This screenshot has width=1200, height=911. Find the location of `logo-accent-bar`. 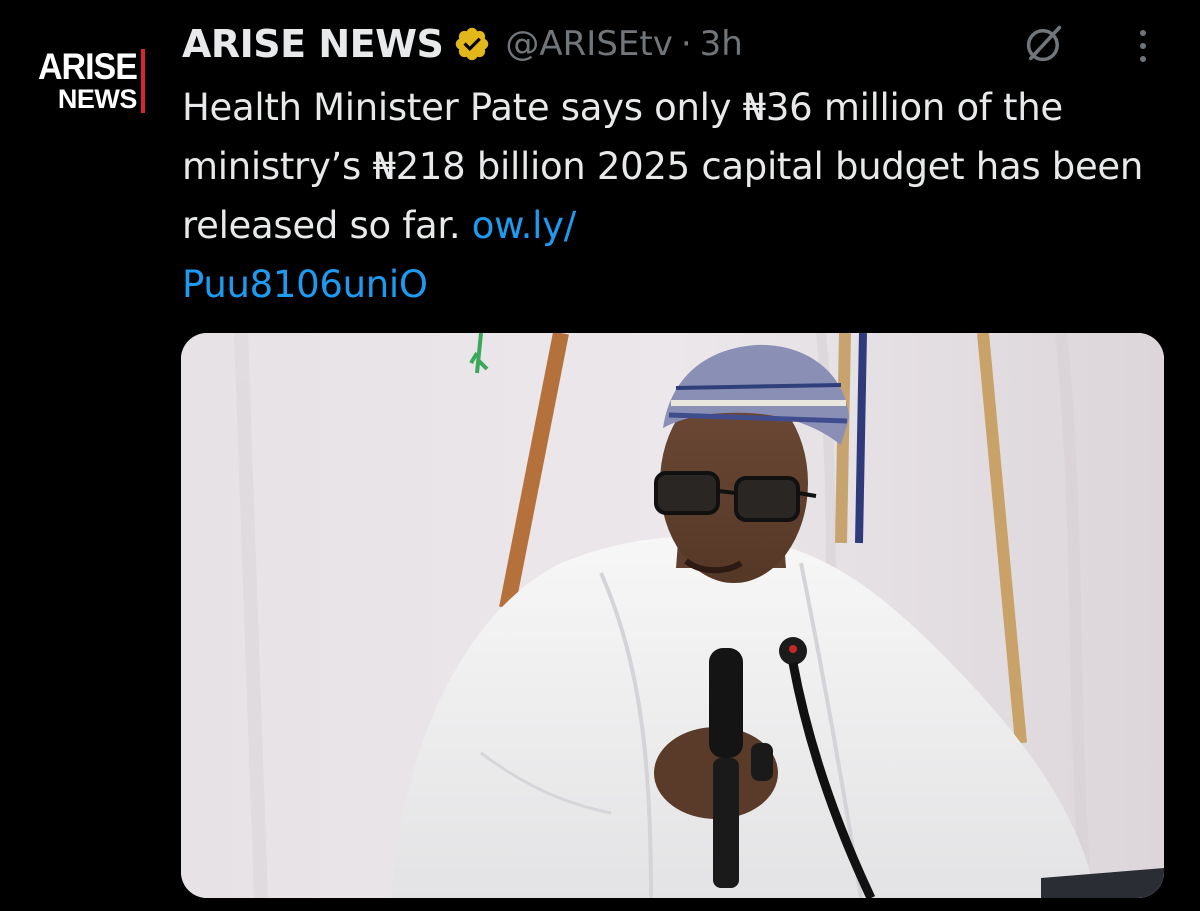

logo-accent-bar is located at coordinates (142, 81).